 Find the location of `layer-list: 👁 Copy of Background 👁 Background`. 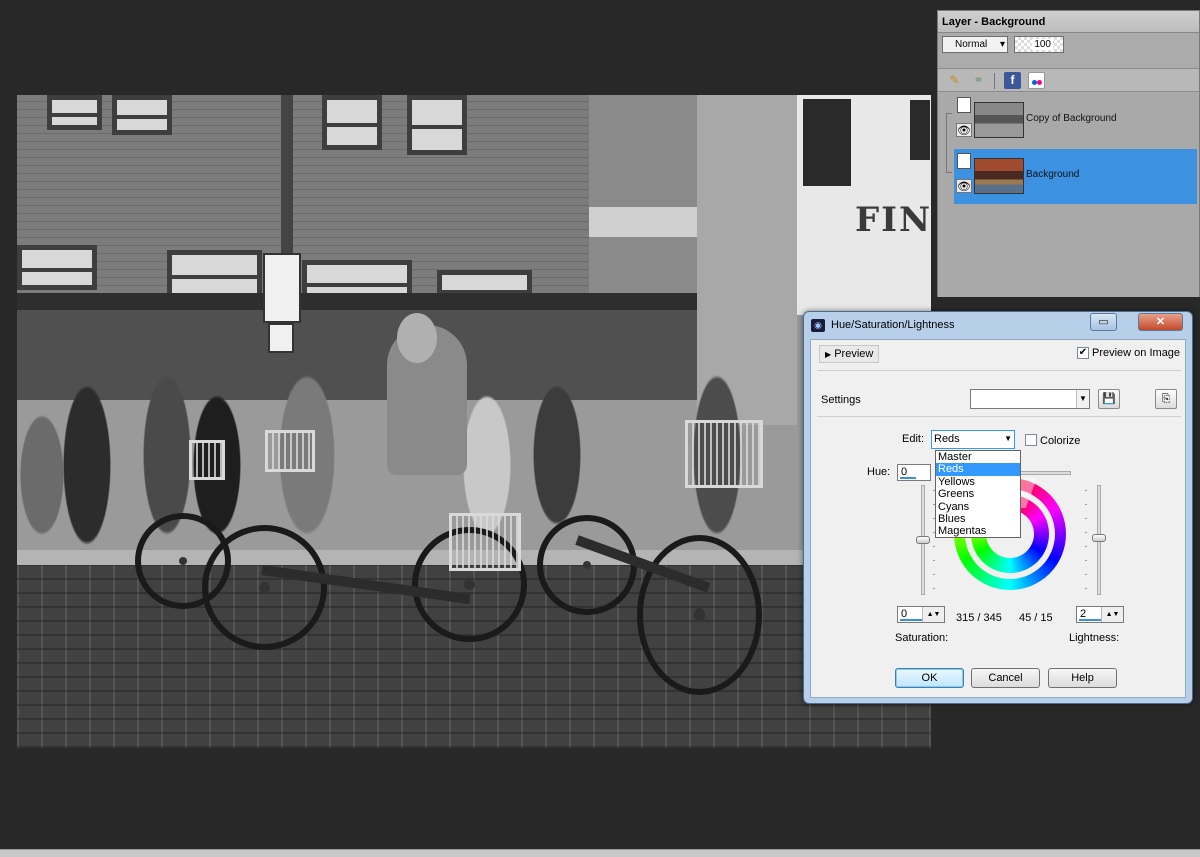

layer-list: 👁 Copy of Background 👁 Background is located at coordinates (1068, 195).